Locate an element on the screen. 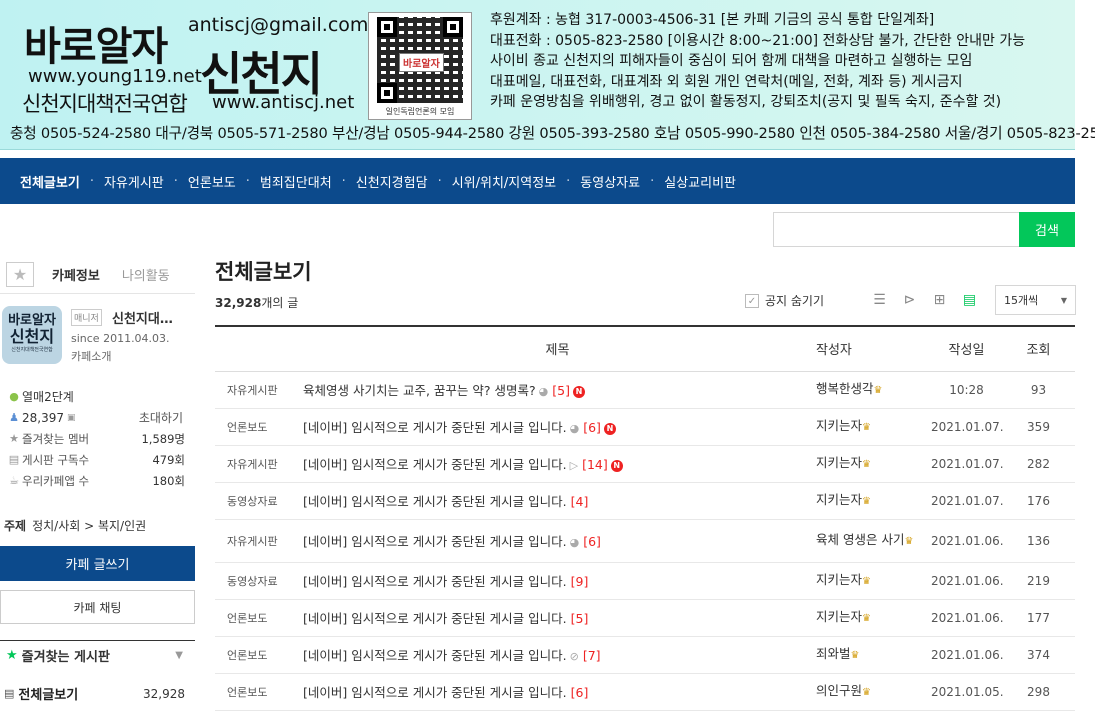  post-title-link: 육체영생 사기치는 교주, 꿈꾸는 약? 생명록? is located at coordinates (419, 390).